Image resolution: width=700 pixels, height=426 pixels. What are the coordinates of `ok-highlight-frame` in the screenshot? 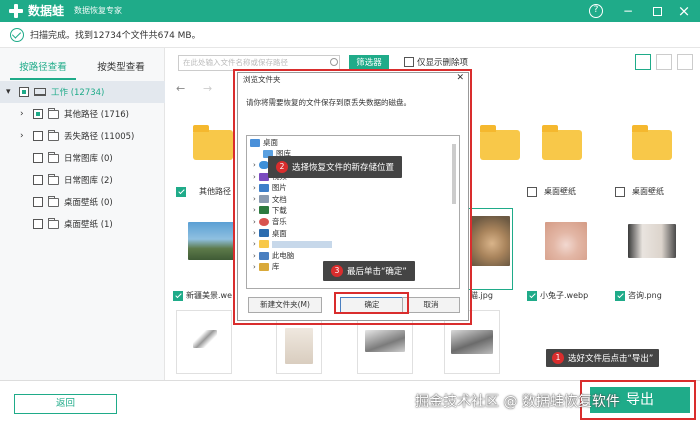 It's located at (371, 303).